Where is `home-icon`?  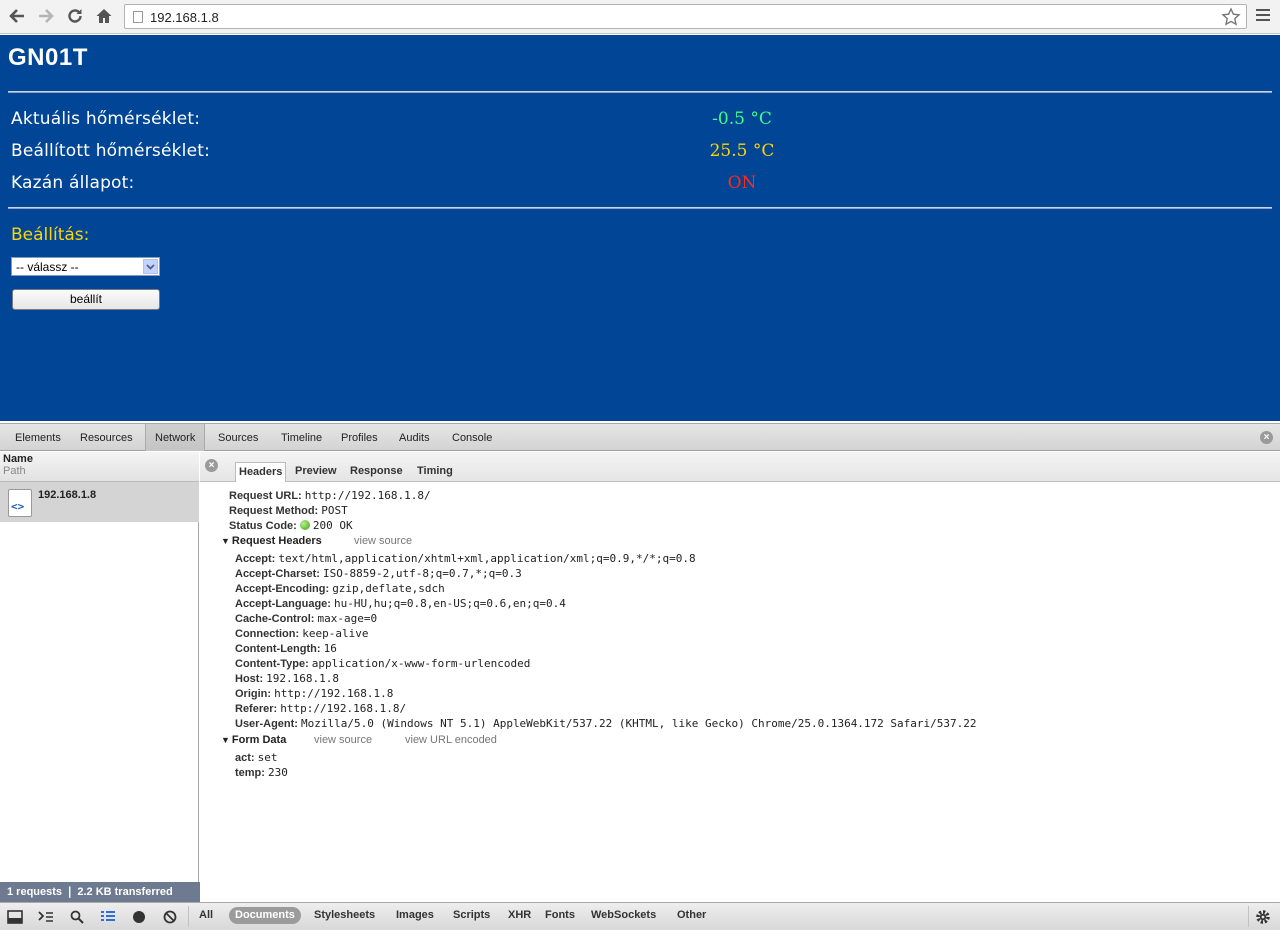
home-icon is located at coordinates (104, 16).